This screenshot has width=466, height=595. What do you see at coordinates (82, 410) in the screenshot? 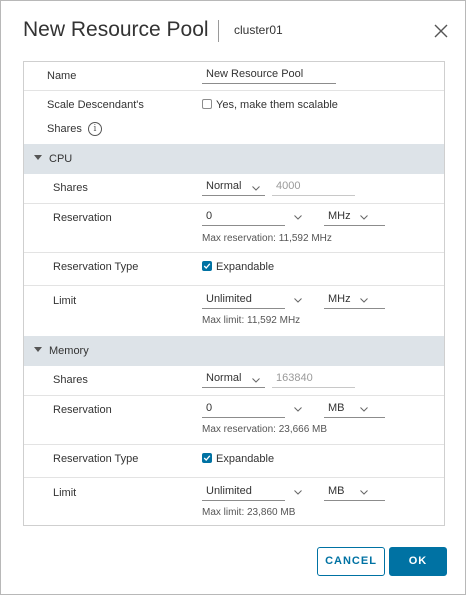
I see `memory-reservation-label: Reservation` at bounding box center [82, 410].